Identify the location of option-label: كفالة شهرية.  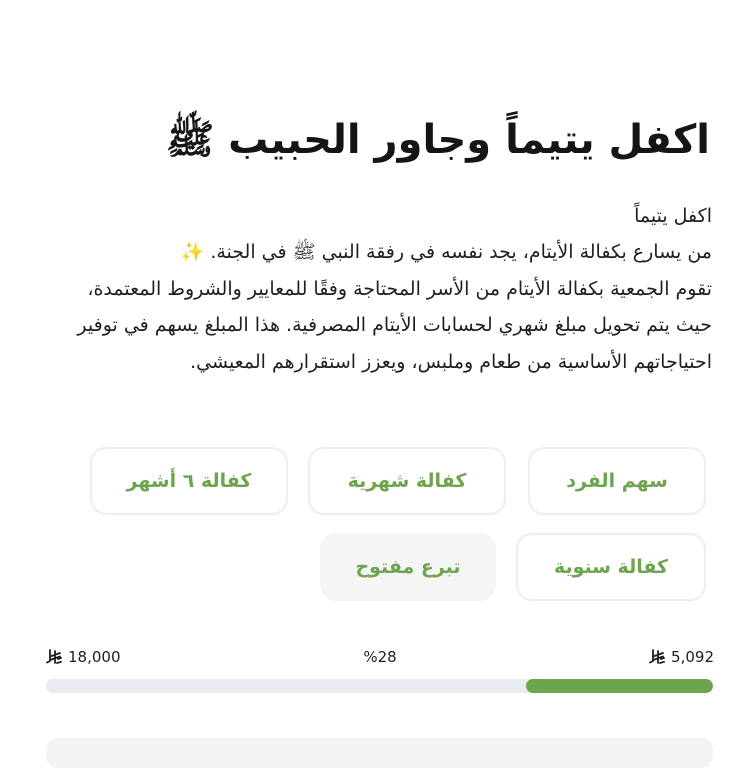
(407, 481).